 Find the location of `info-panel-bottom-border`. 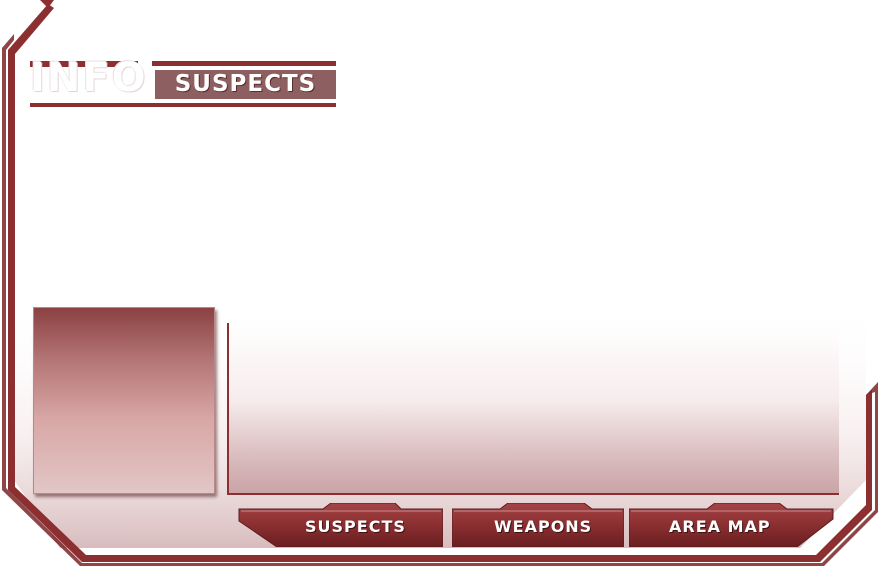

info-panel-bottom-border is located at coordinates (533, 494).